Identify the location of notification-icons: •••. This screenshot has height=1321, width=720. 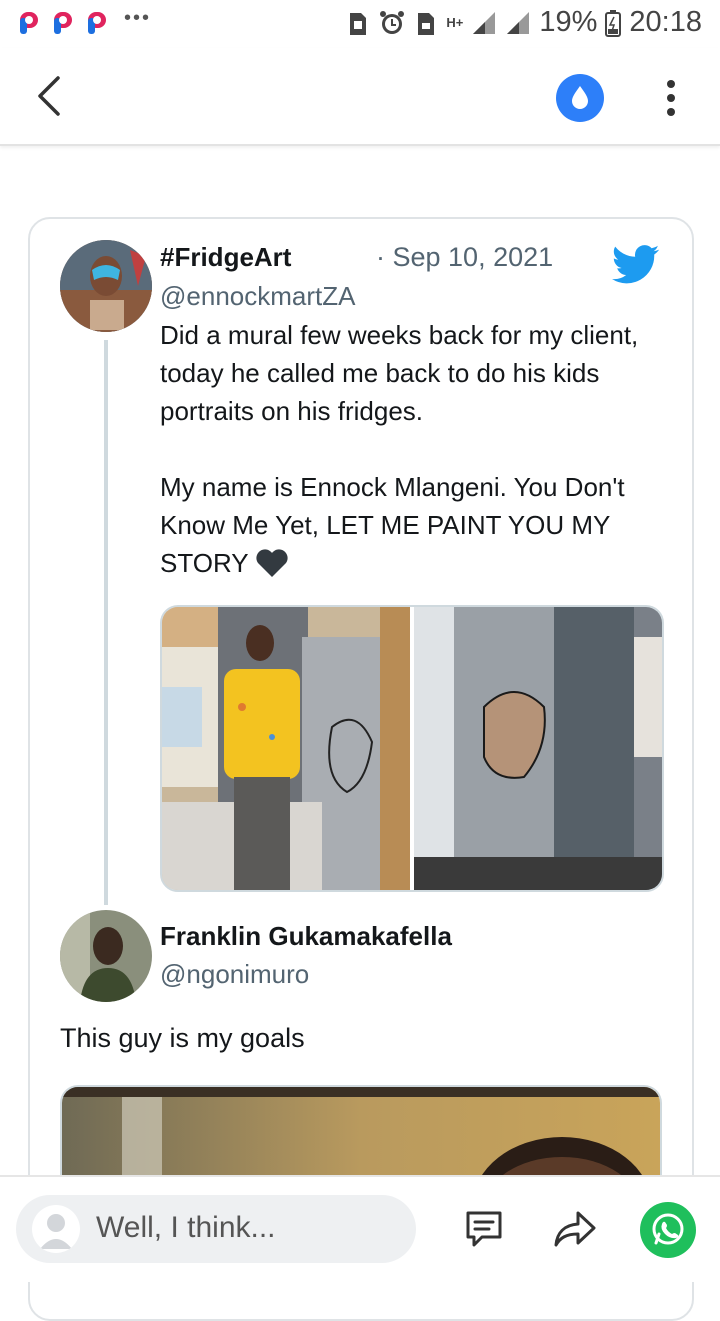
(85, 20).